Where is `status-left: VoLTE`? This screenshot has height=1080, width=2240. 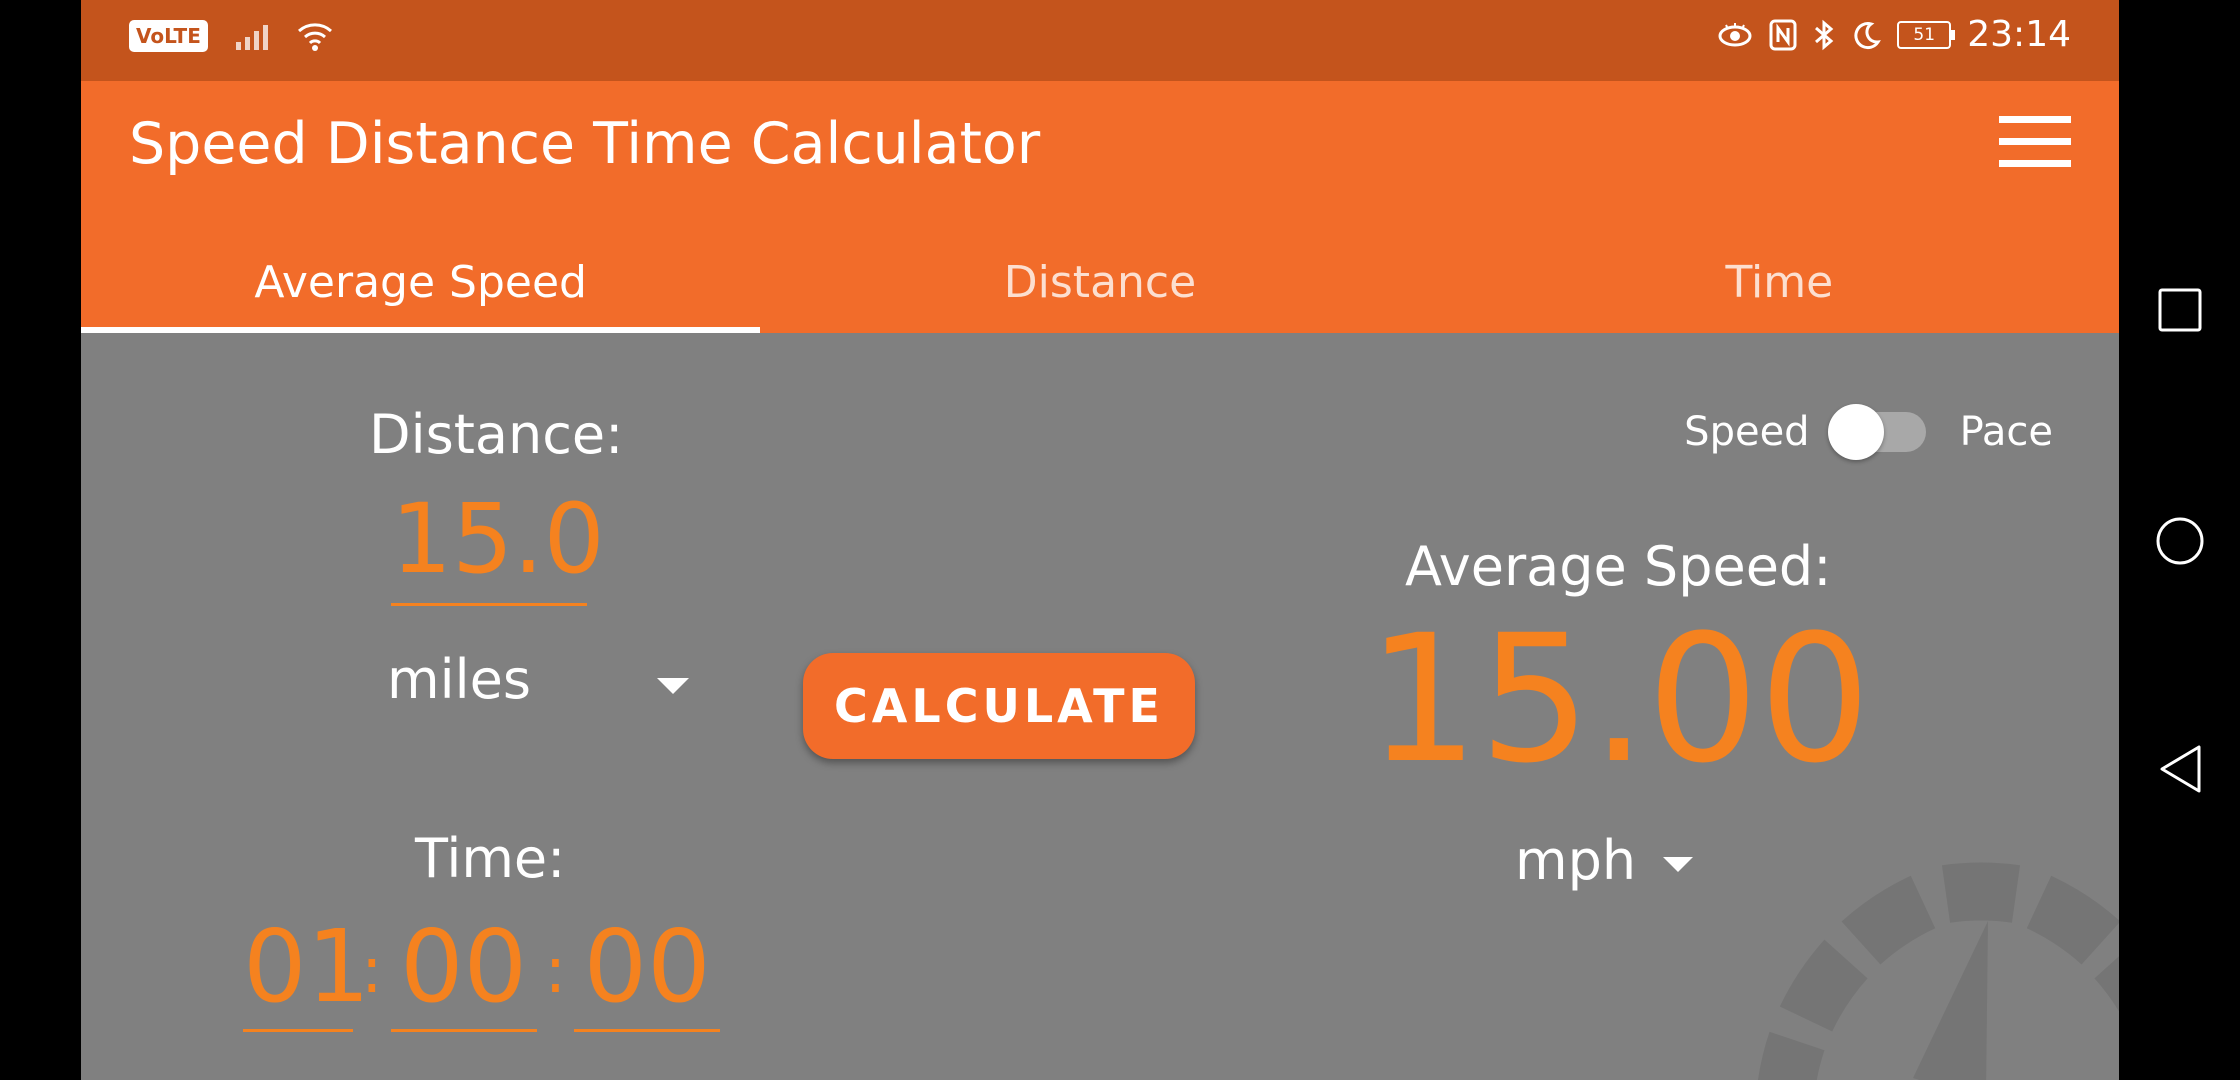
status-left: VoLTE is located at coordinates (231, 36).